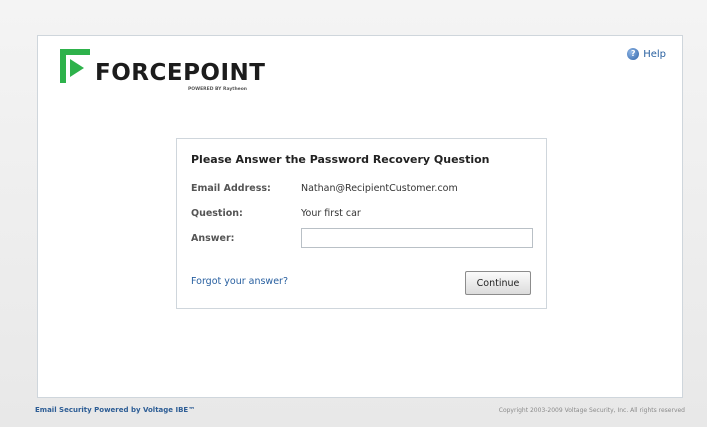  Describe the element at coordinates (213, 238) in the screenshot. I see `answer-label: Answer:` at that location.